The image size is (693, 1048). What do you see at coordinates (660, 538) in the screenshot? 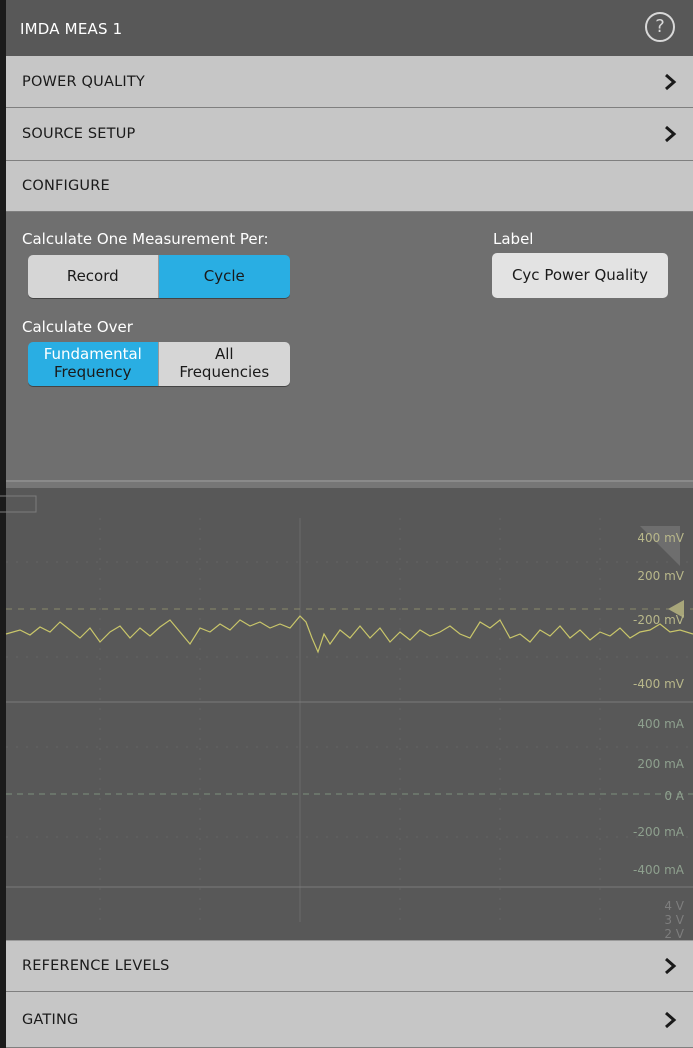
I see `scale-label-400mv: 400 mV` at bounding box center [660, 538].